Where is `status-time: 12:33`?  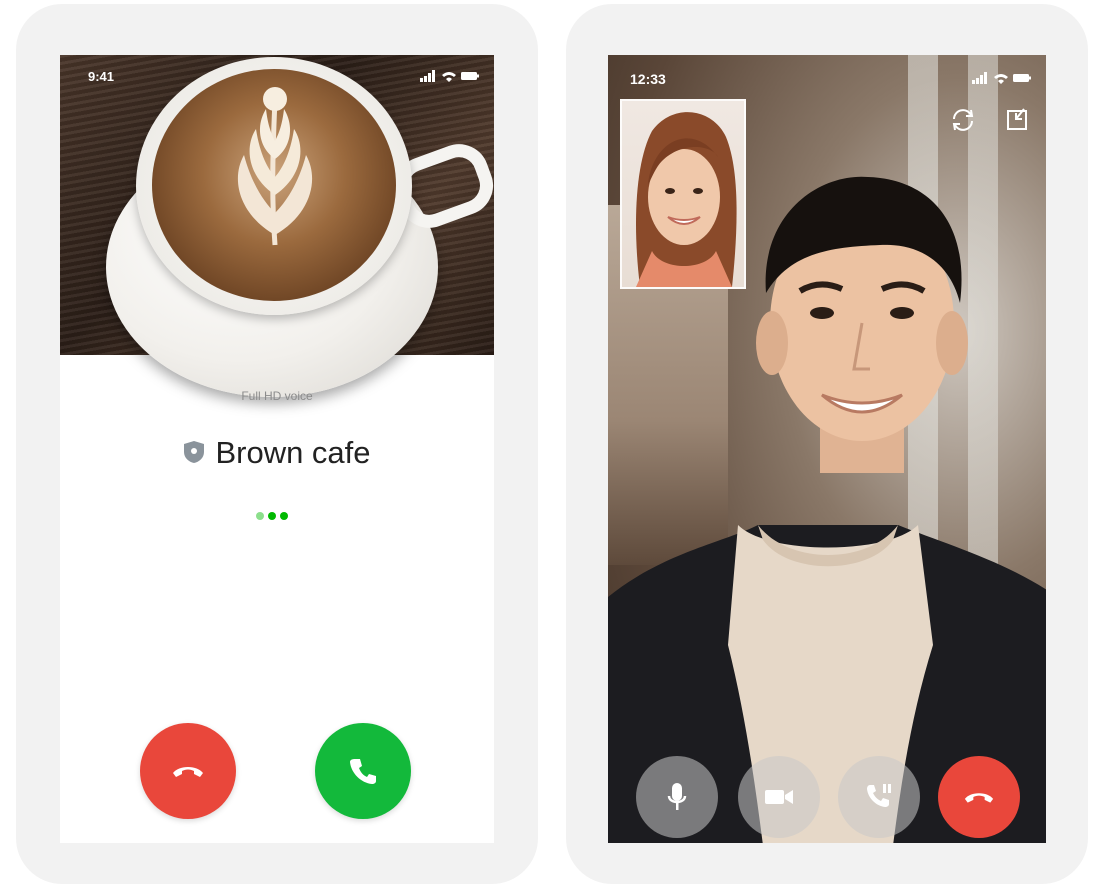 status-time: 12:33 is located at coordinates (648, 79).